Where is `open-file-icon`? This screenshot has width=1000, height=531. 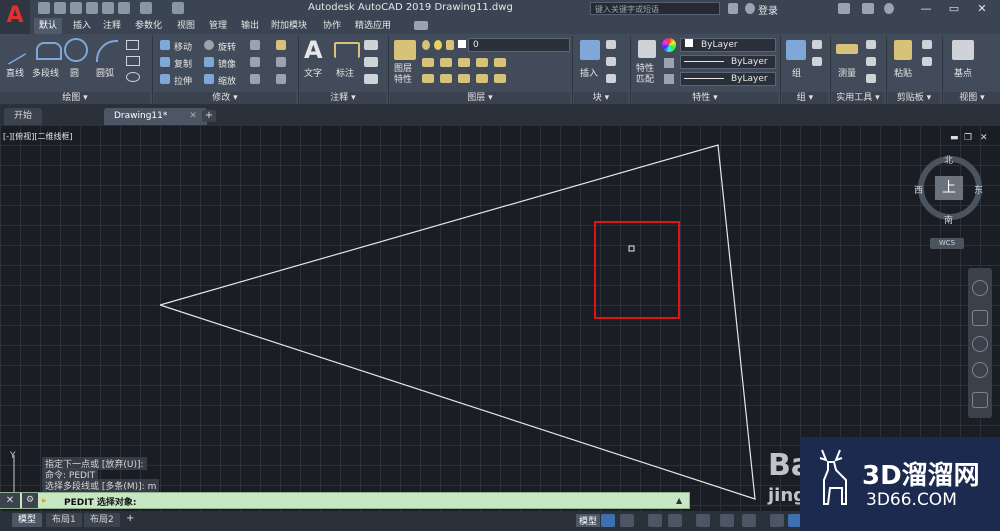
open-file-icon is located at coordinates (60, 8).